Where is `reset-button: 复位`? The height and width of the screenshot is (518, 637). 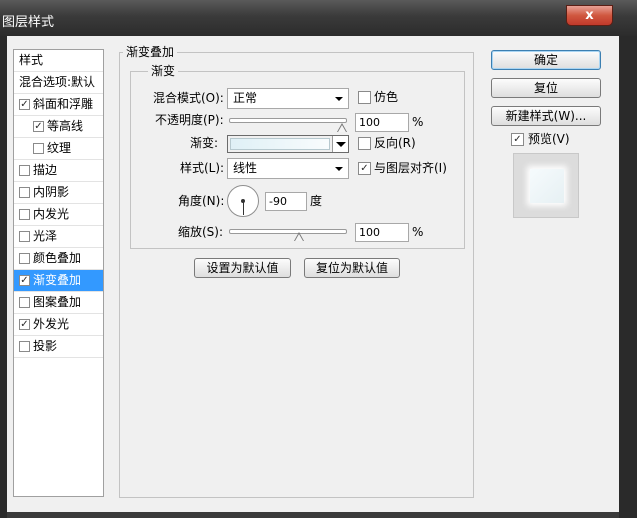
reset-button: 复位 is located at coordinates (546, 88).